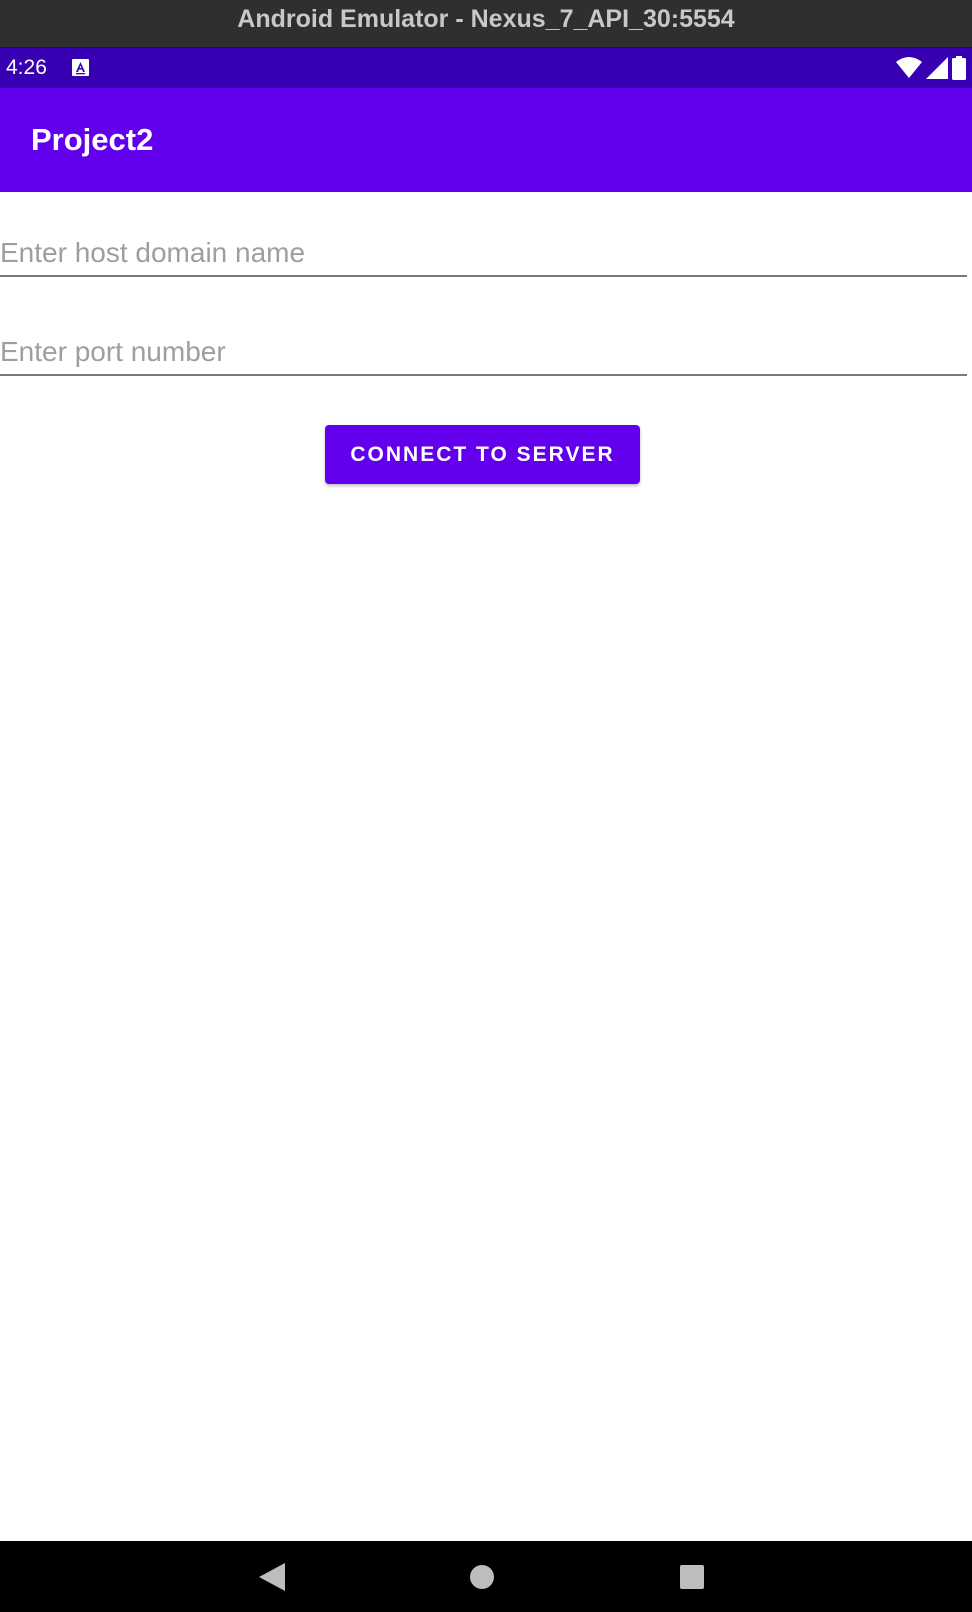  Describe the element at coordinates (482, 1577) in the screenshot. I see `home-icon` at that location.